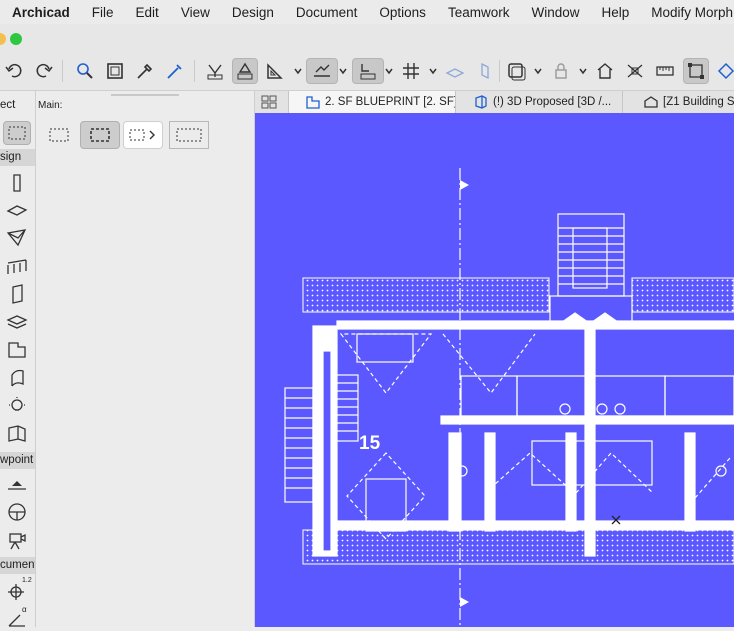 The image size is (734, 631). Describe the element at coordinates (17, 322) in the screenshot. I see `mesh-tool` at that location.